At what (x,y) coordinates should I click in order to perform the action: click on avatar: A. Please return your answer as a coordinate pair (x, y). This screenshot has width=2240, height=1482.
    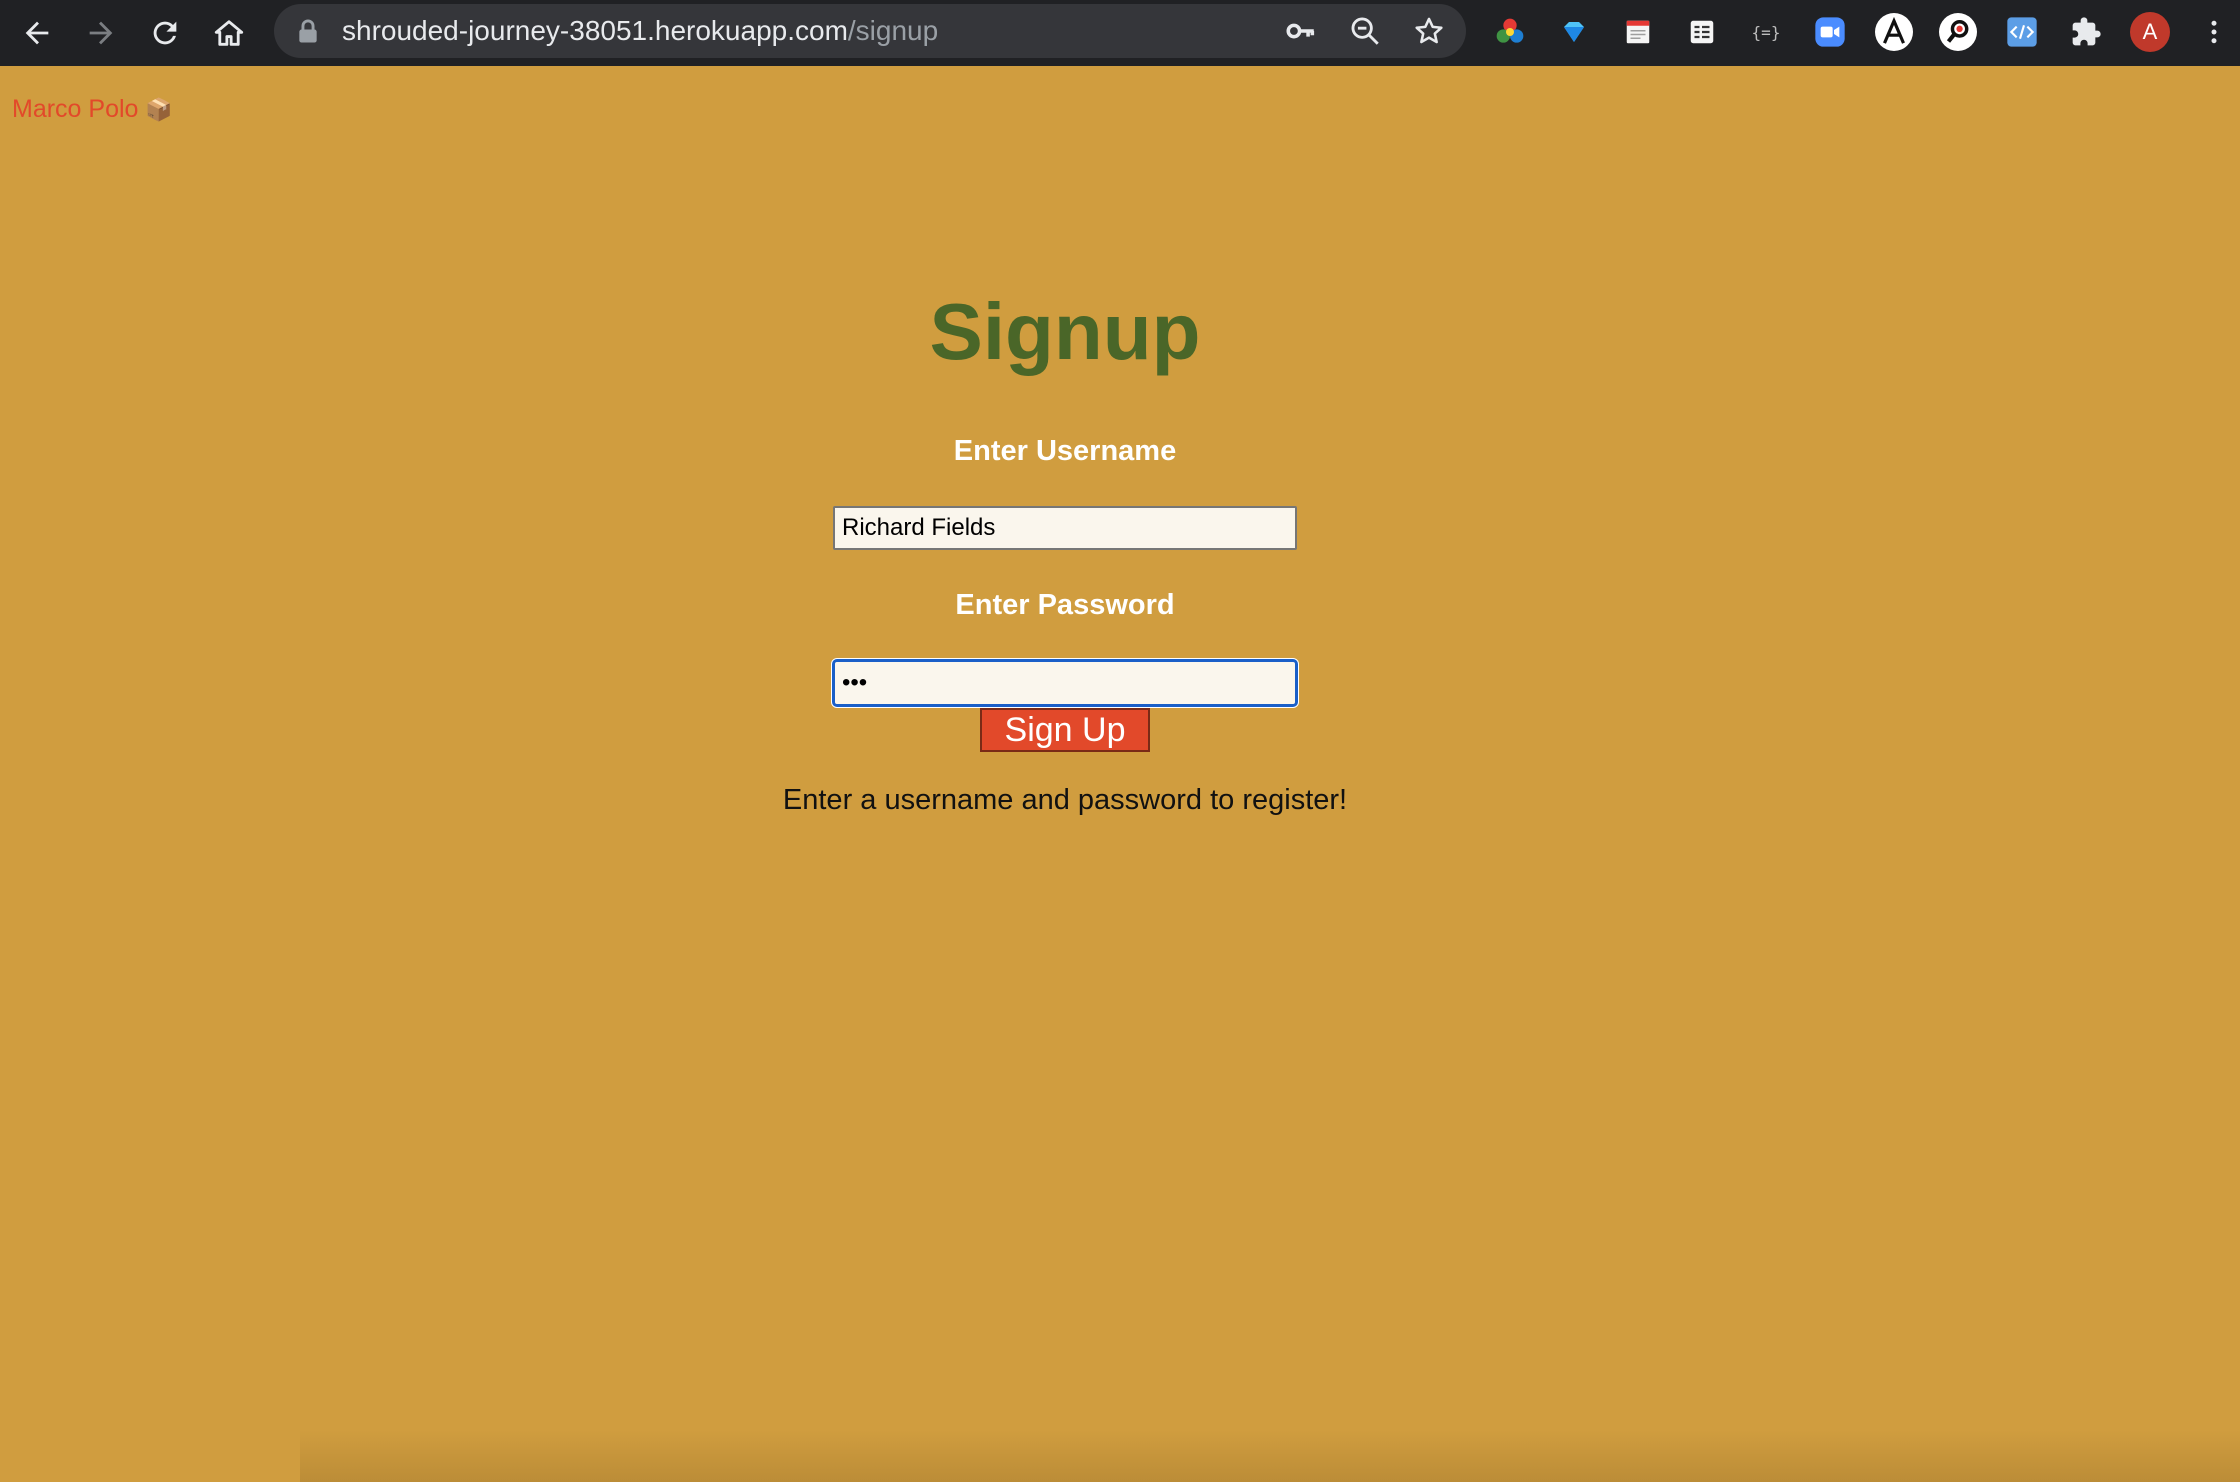
    Looking at the image, I should click on (2150, 32).